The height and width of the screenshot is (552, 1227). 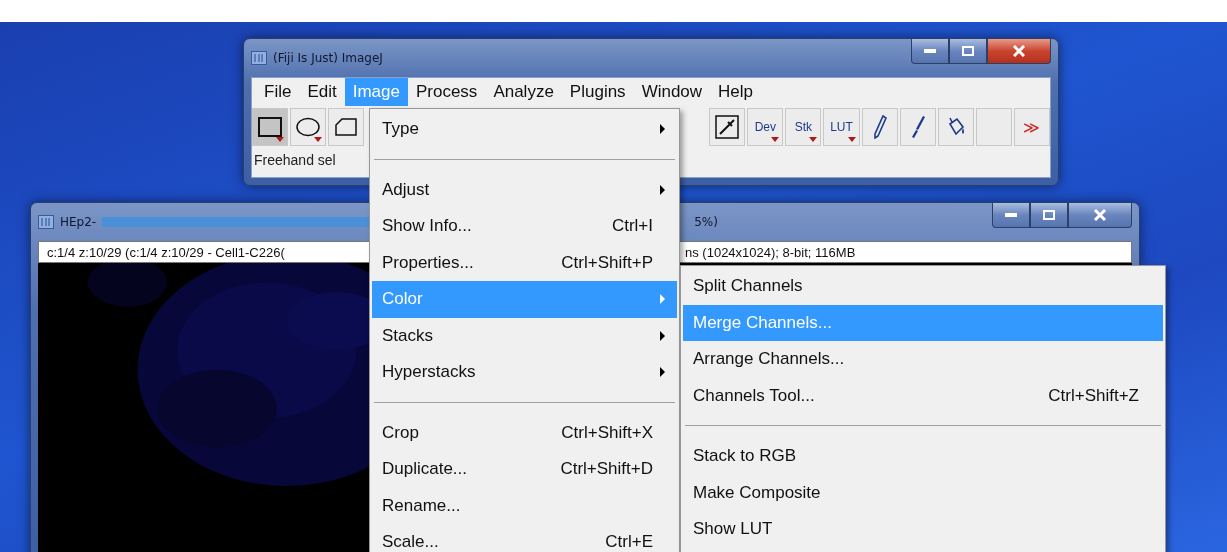 I want to click on brush-icon, so click(x=917, y=127).